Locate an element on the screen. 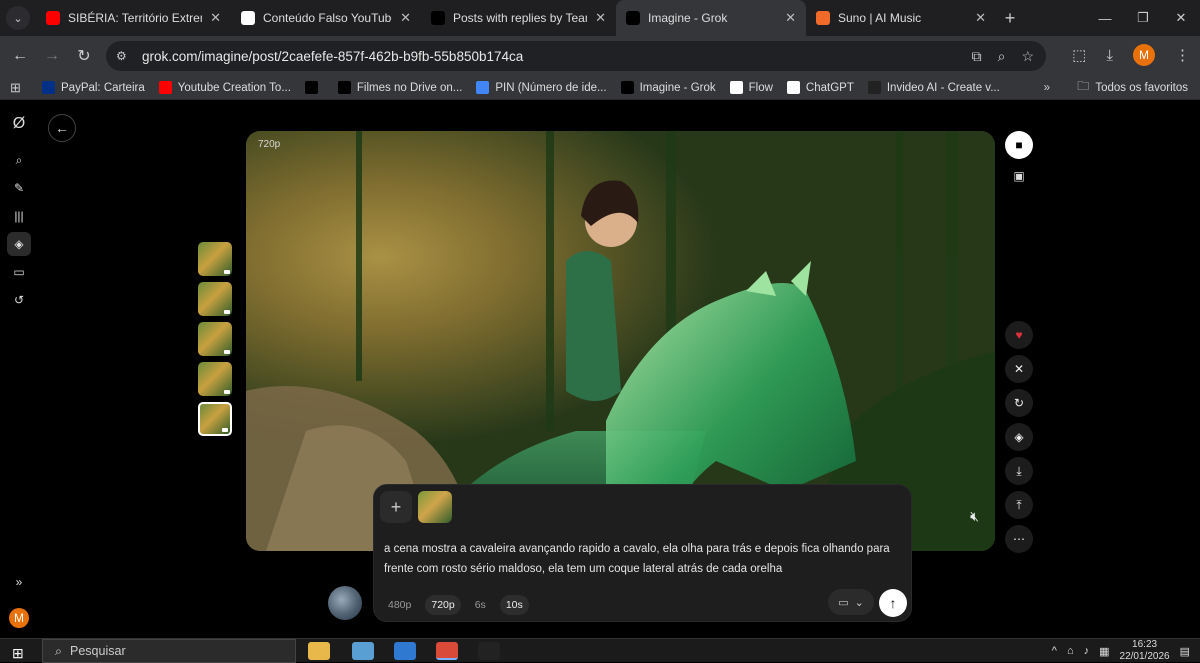 The image size is (1200, 663). bookmark-label: Imagine - Grok is located at coordinates (677, 87).